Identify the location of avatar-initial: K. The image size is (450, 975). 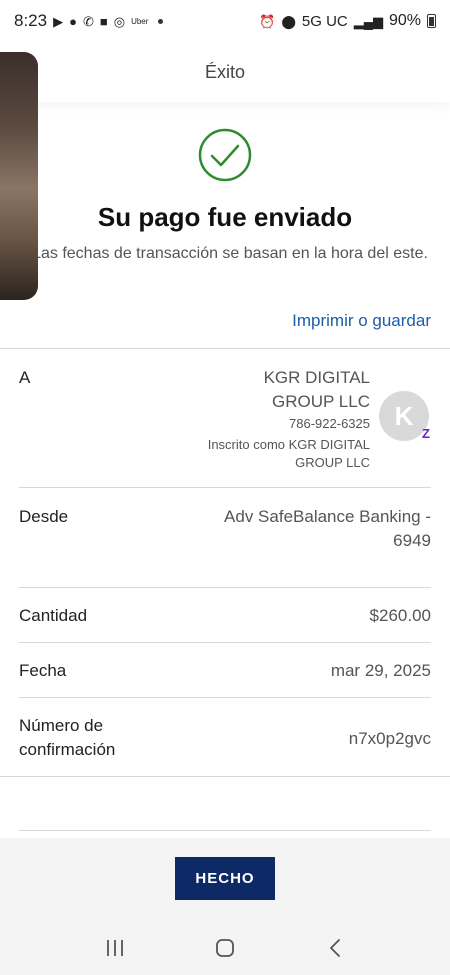
(404, 415).